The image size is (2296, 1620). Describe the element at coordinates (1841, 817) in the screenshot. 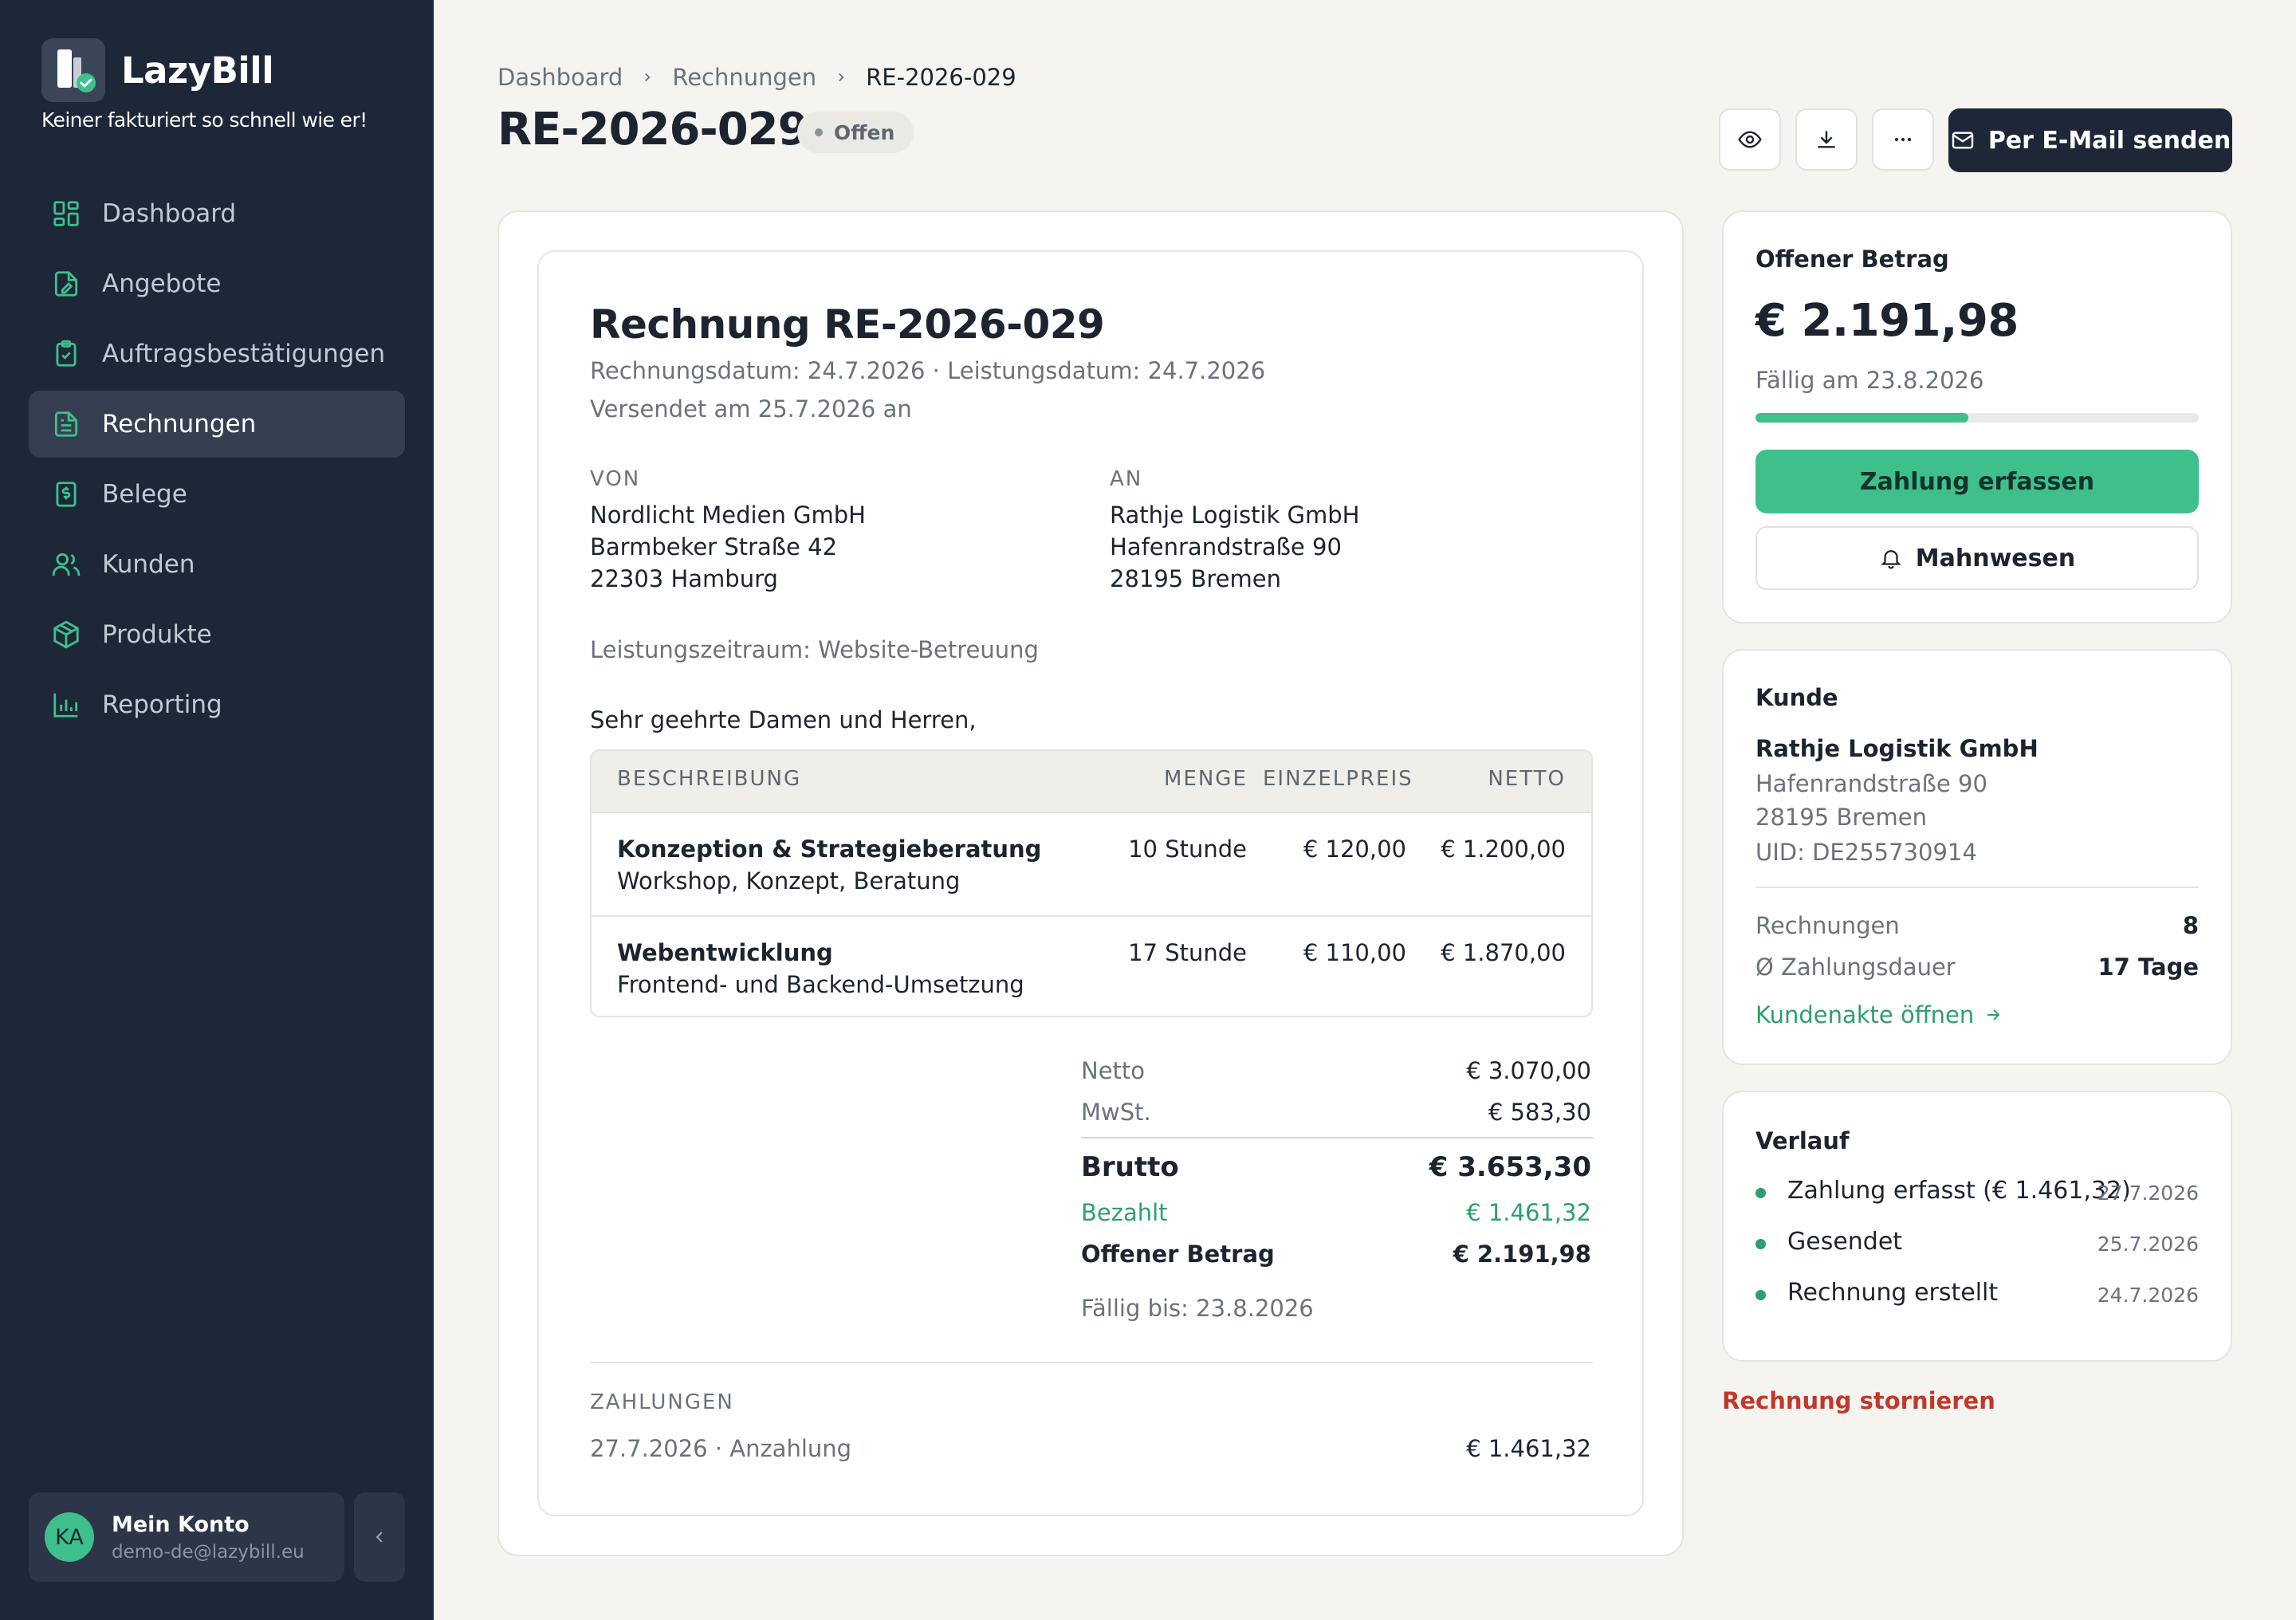

I see `customer-city: 28195 Bremen` at that location.